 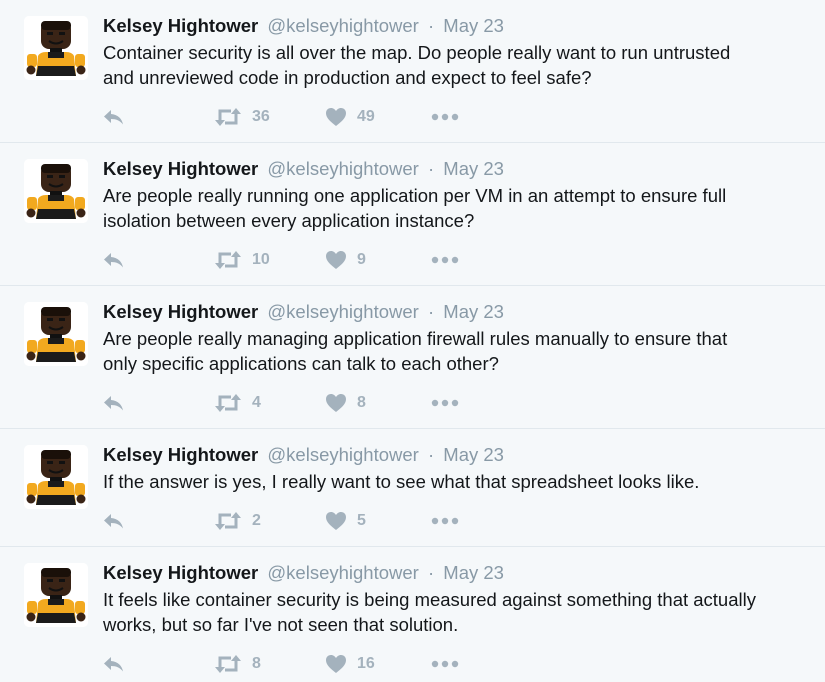 I want to click on retweet-button: 2, so click(x=237, y=521).